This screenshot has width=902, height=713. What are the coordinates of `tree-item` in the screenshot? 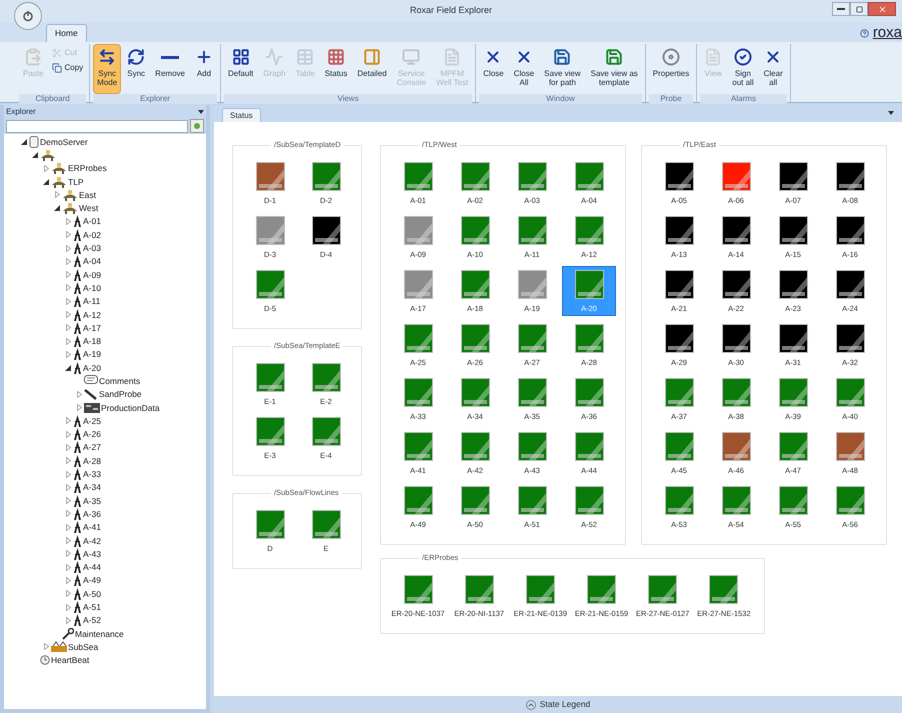 It's located at (48, 154).